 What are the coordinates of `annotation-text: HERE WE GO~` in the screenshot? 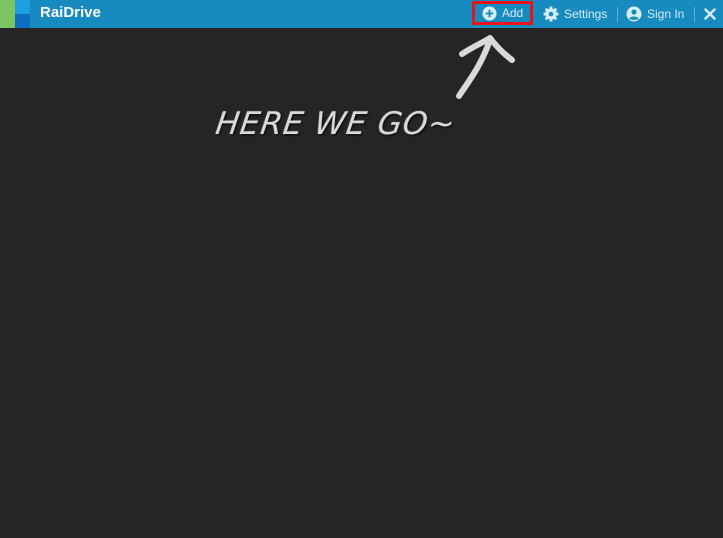 It's located at (335, 124).